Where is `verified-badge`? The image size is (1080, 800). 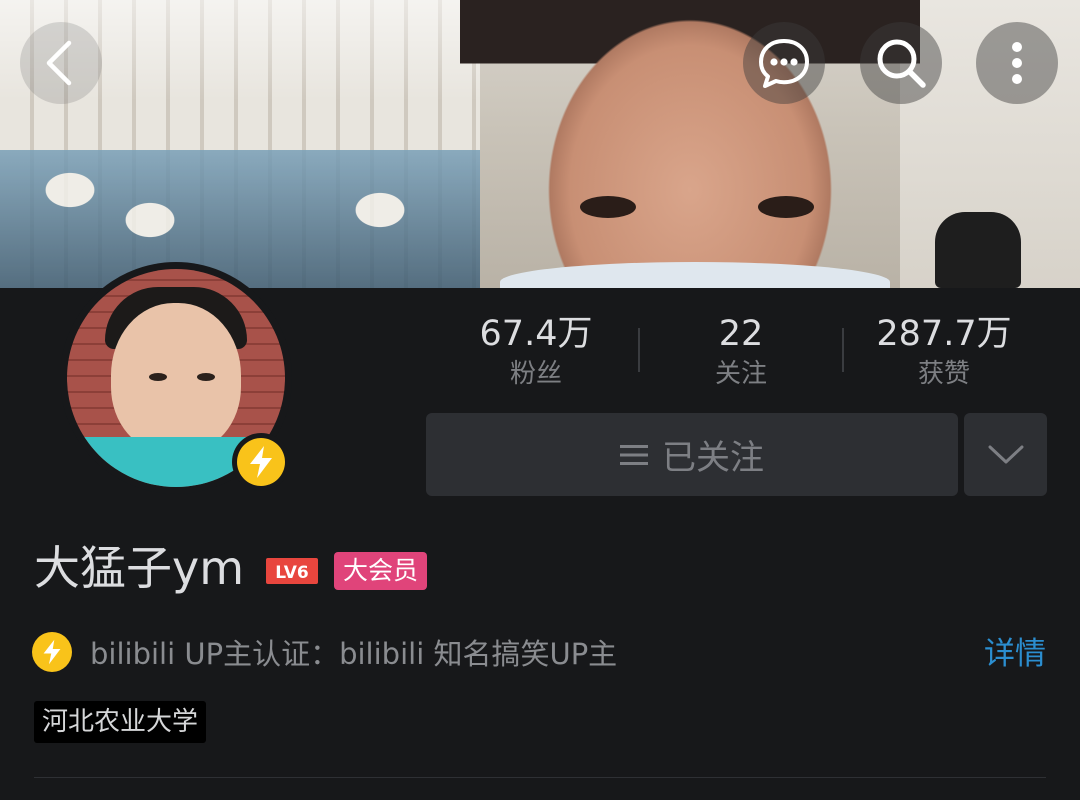 verified-badge is located at coordinates (261, 462).